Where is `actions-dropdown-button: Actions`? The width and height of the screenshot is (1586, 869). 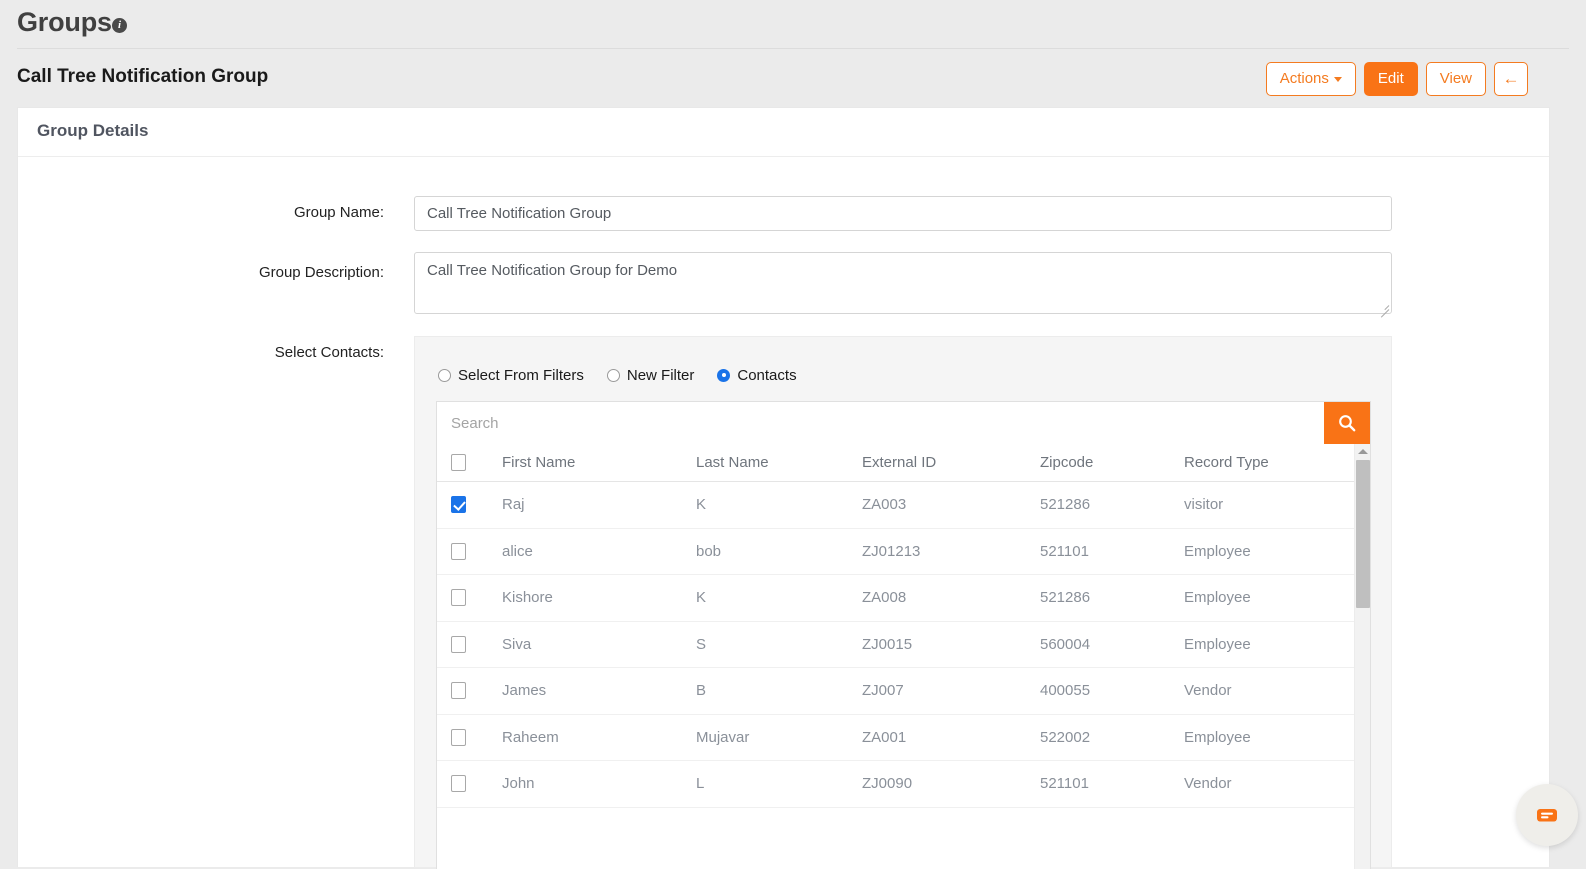
actions-dropdown-button: Actions is located at coordinates (1311, 79).